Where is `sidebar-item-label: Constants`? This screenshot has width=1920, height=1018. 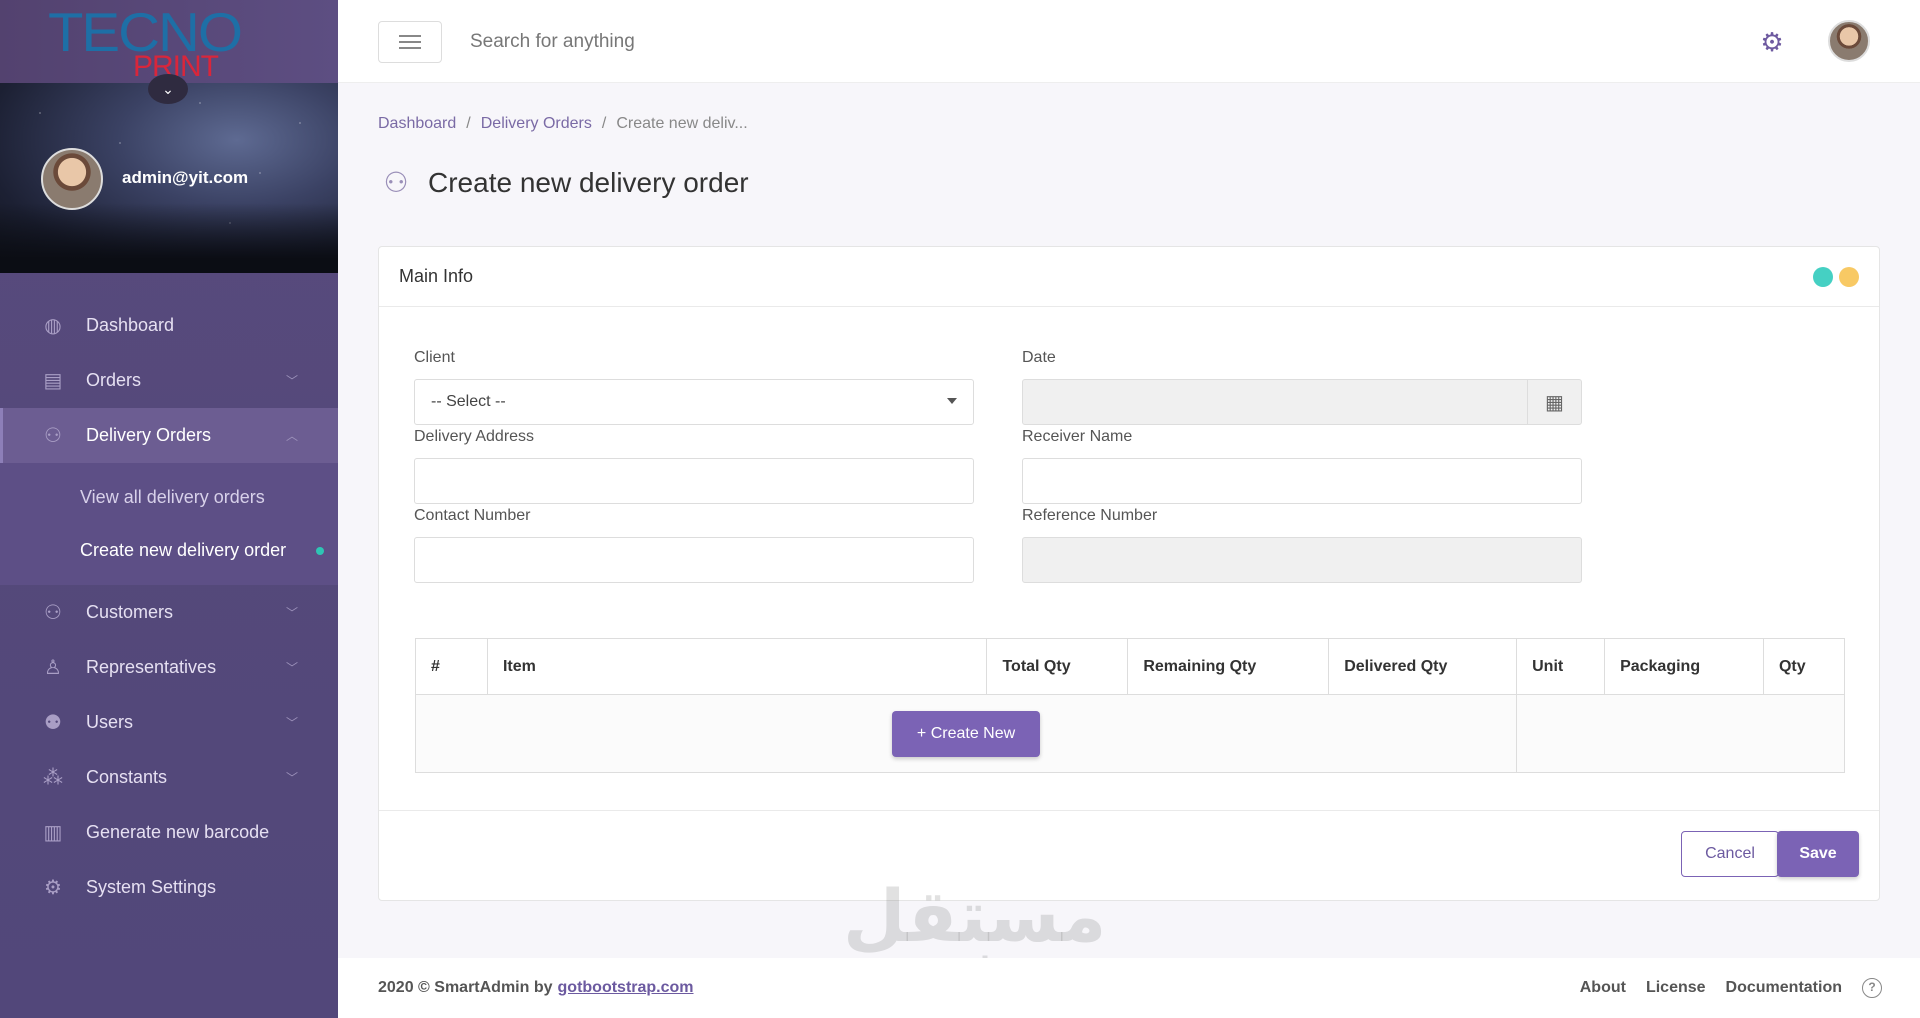 sidebar-item-label: Constants is located at coordinates (127, 777).